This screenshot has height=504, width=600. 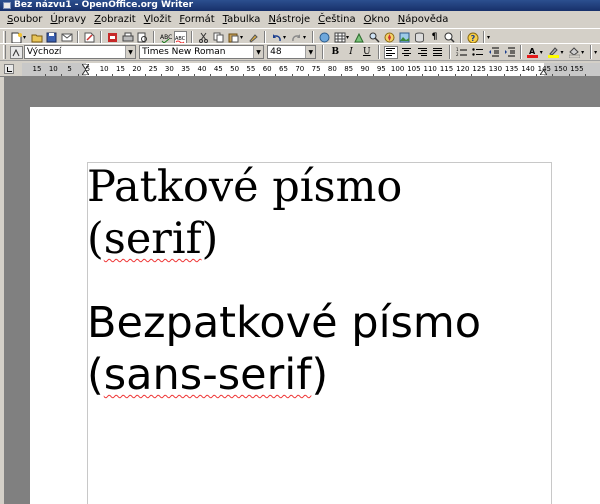 I want to click on serif-word-misspelled: serif, so click(x=153, y=239).